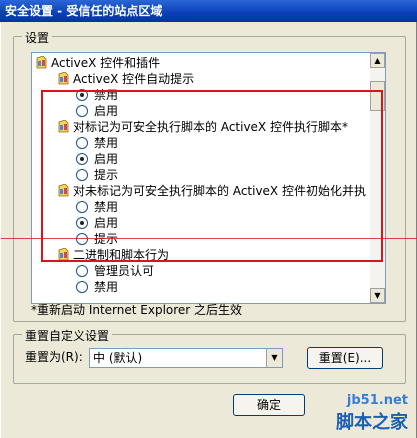 The image size is (417, 438). I want to click on reset-to-label: 重置为(R):, so click(54, 357).